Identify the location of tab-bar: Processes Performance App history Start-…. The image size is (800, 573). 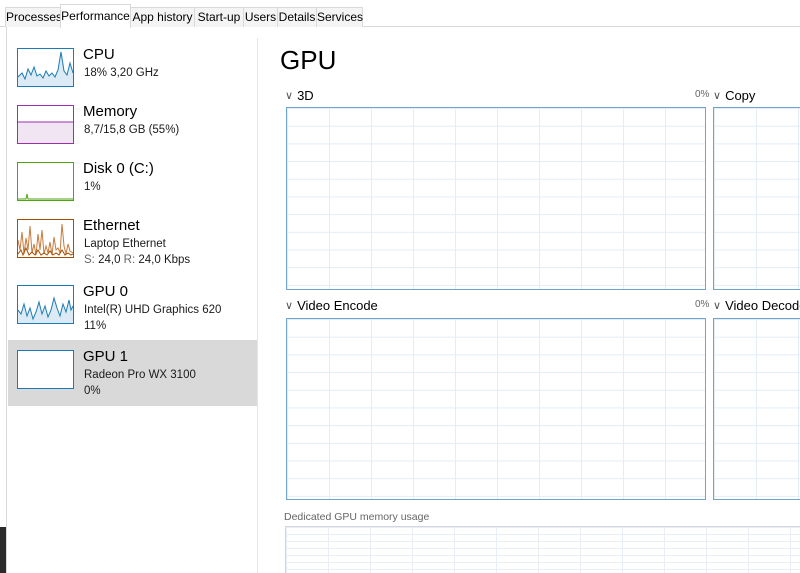
(400, 14).